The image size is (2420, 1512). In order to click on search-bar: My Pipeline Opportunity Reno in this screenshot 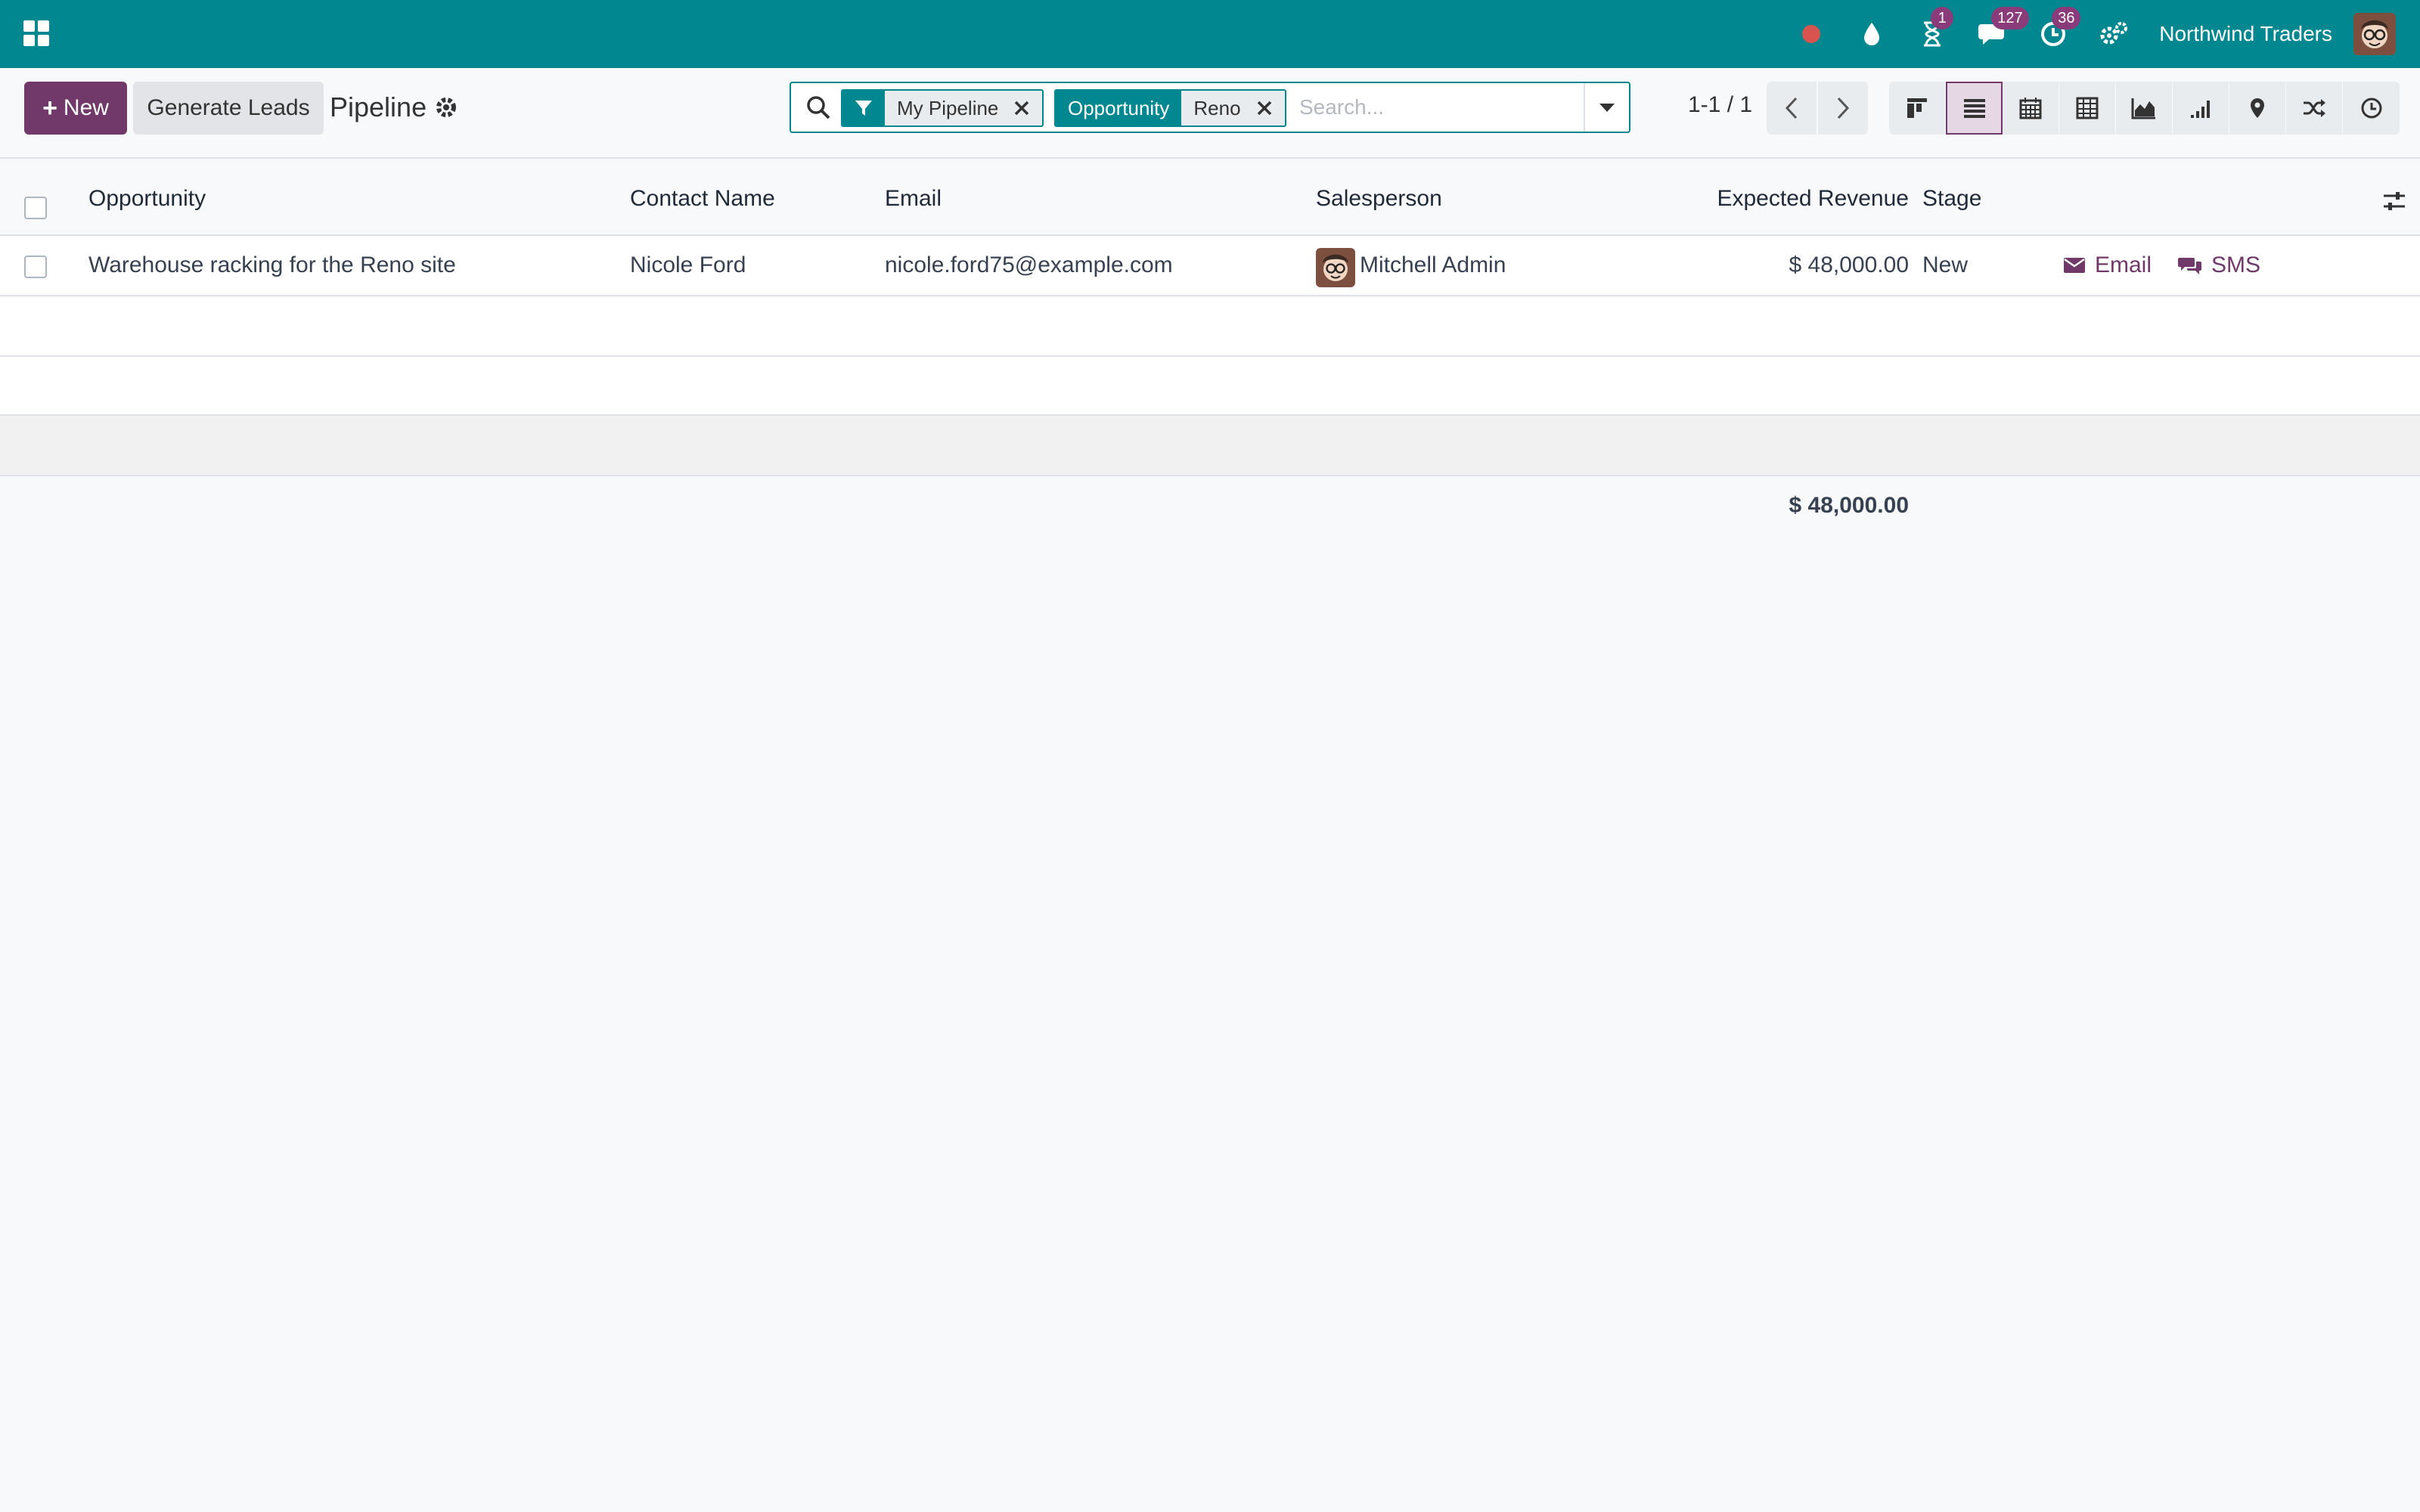, I will do `click(1210, 107)`.